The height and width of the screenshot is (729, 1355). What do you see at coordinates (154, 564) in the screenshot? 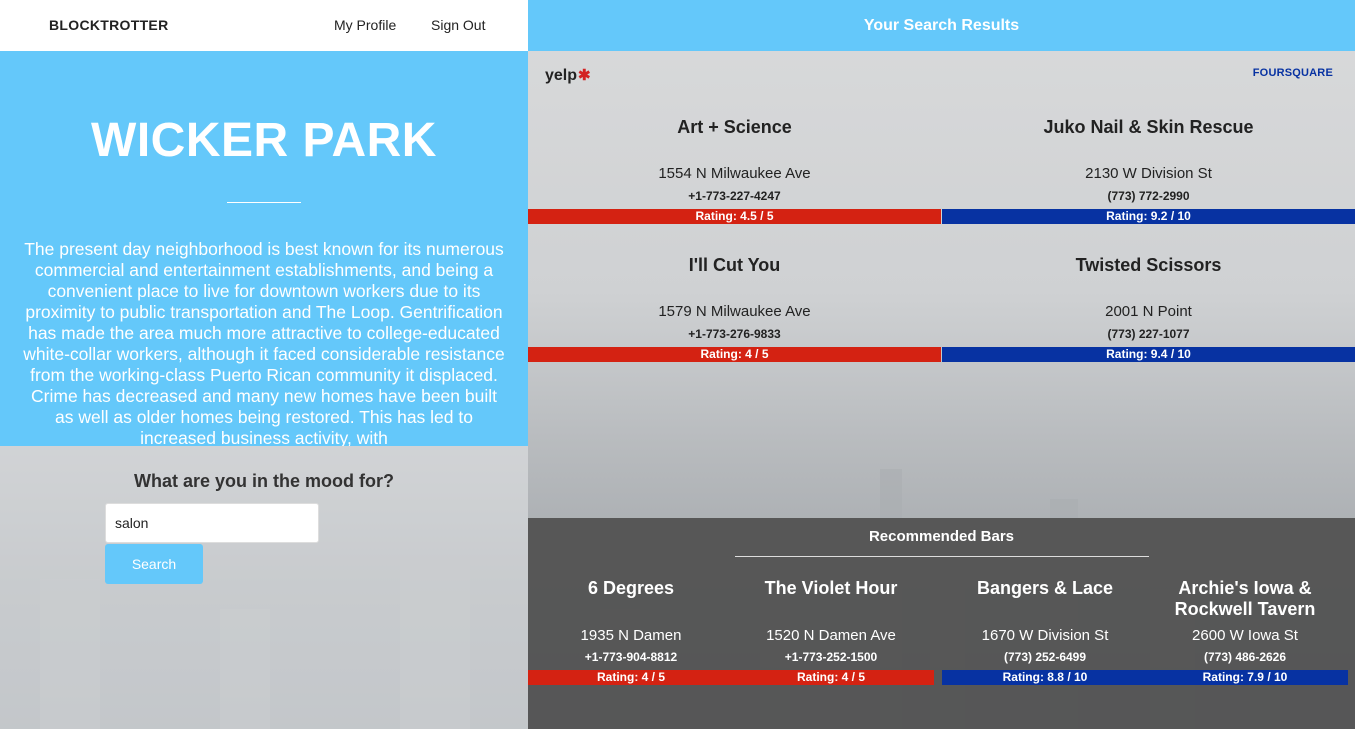
I see `search-button: Search` at bounding box center [154, 564].